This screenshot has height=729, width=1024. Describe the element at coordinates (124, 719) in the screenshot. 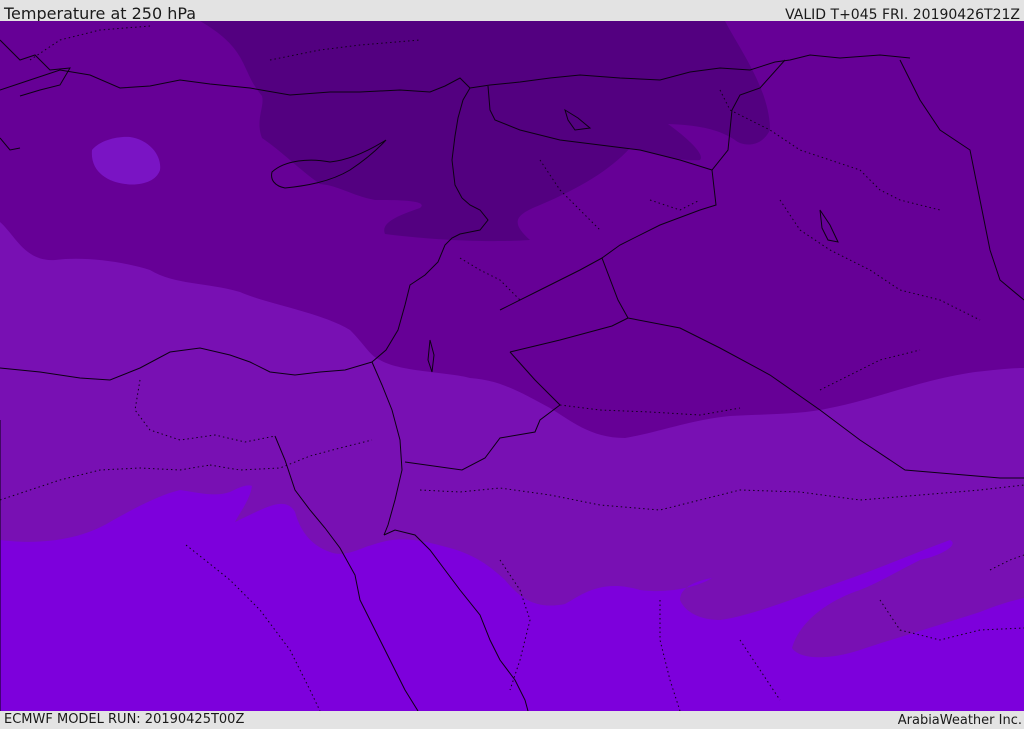

I see `model-run-label: ECMWF MODEL RUN: 20190425T00Z` at that location.